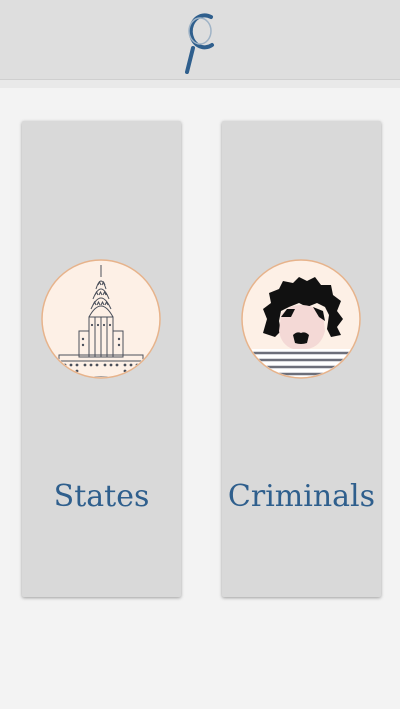 The image size is (400, 709). What do you see at coordinates (200, 84) in the screenshot?
I see `header-divider` at bounding box center [200, 84].